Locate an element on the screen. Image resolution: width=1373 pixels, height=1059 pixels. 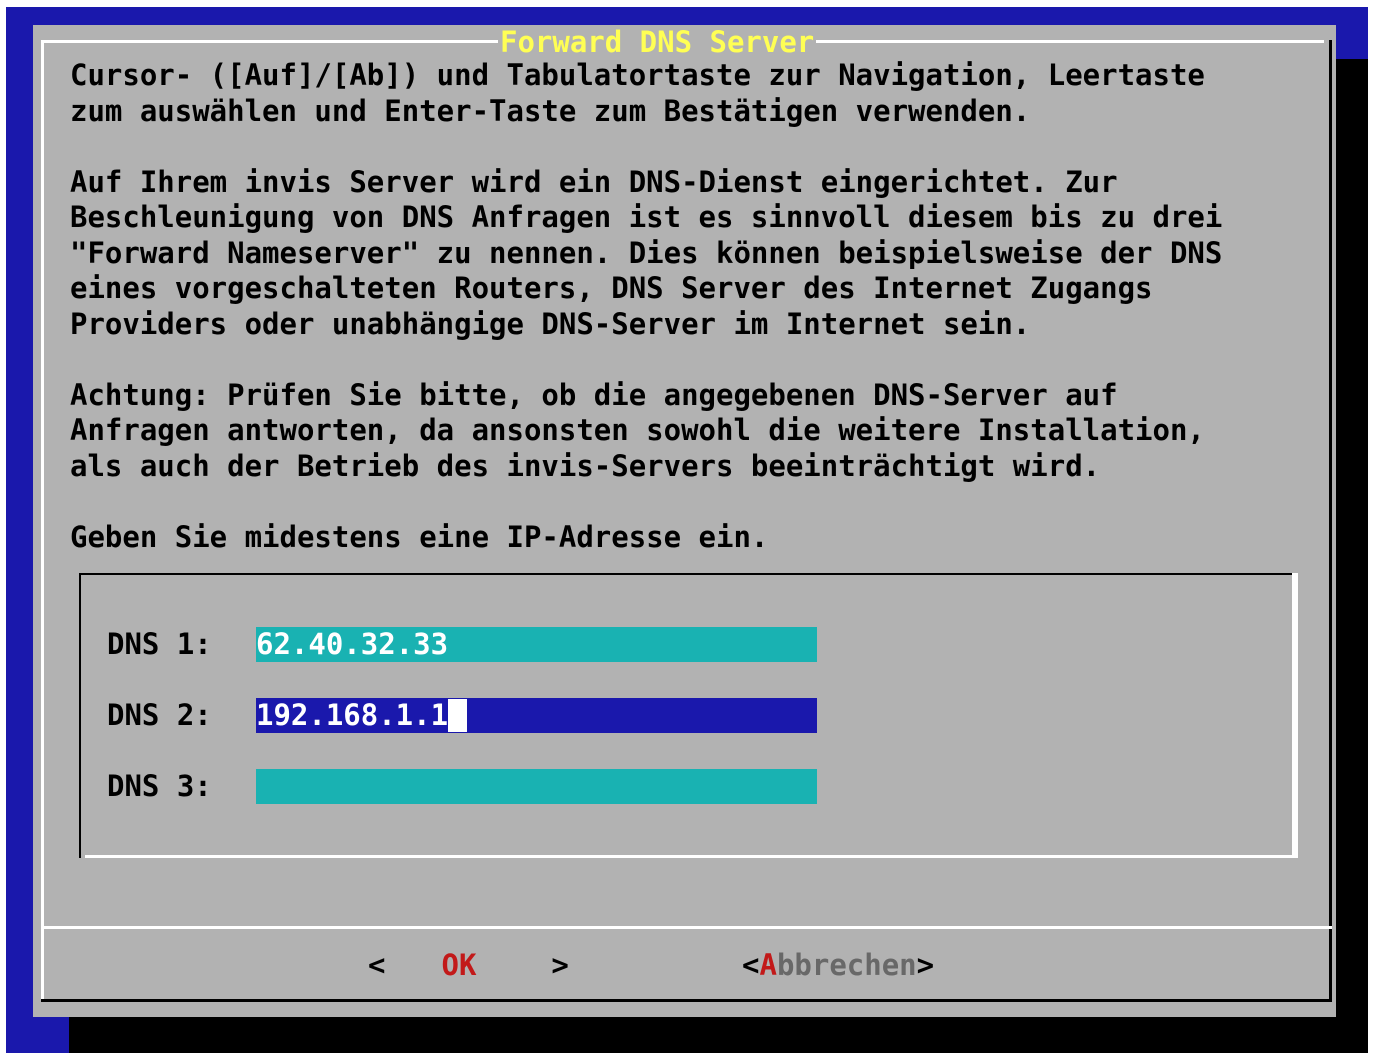
ok-button: < OK > is located at coordinates (468, 965).